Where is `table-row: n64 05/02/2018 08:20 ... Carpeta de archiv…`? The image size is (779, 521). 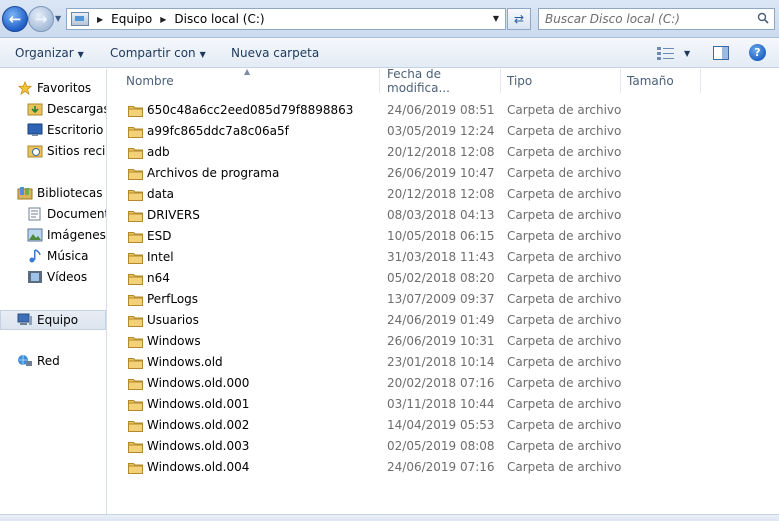
table-row: n64 05/02/2018 08:20 ... Carpeta de archiv… is located at coordinates (443, 278).